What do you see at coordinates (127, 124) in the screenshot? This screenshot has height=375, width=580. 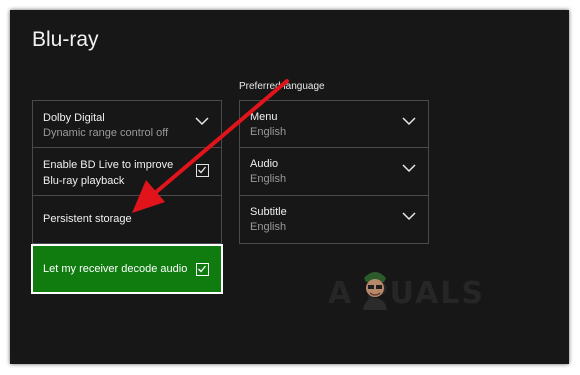 I see `dolby-digital-setting: Dolby Digital Dynamic range control off` at bounding box center [127, 124].